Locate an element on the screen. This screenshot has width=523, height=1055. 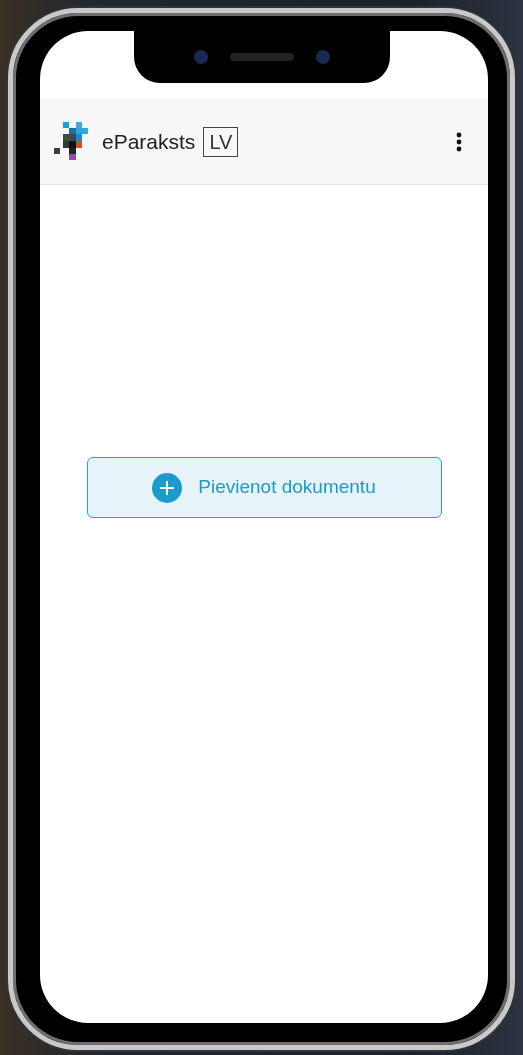
region-label: LV is located at coordinates (221, 141).